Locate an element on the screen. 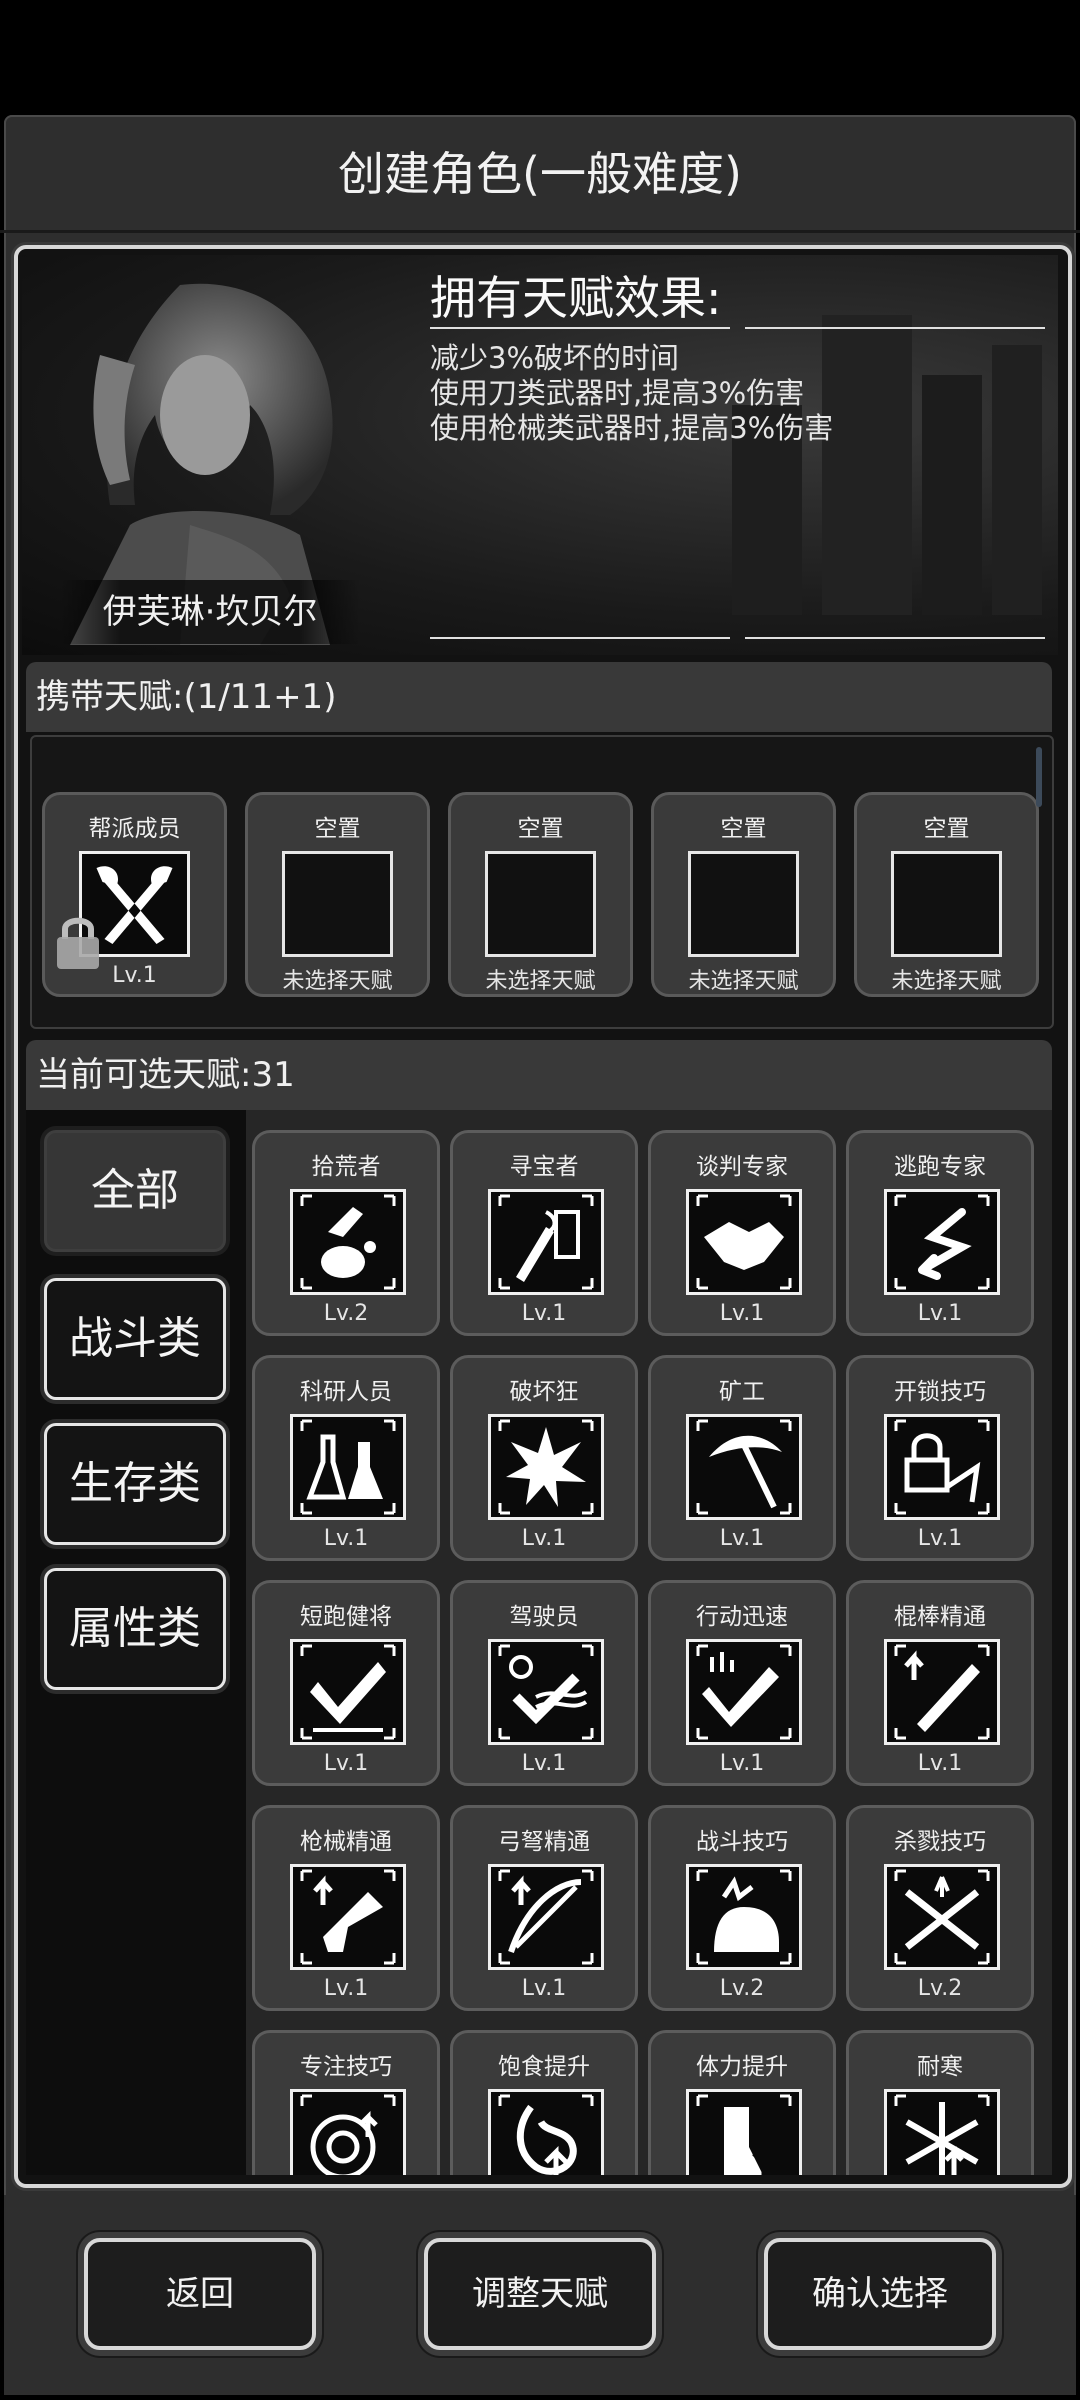  stamina-icon is located at coordinates (744, 2132).